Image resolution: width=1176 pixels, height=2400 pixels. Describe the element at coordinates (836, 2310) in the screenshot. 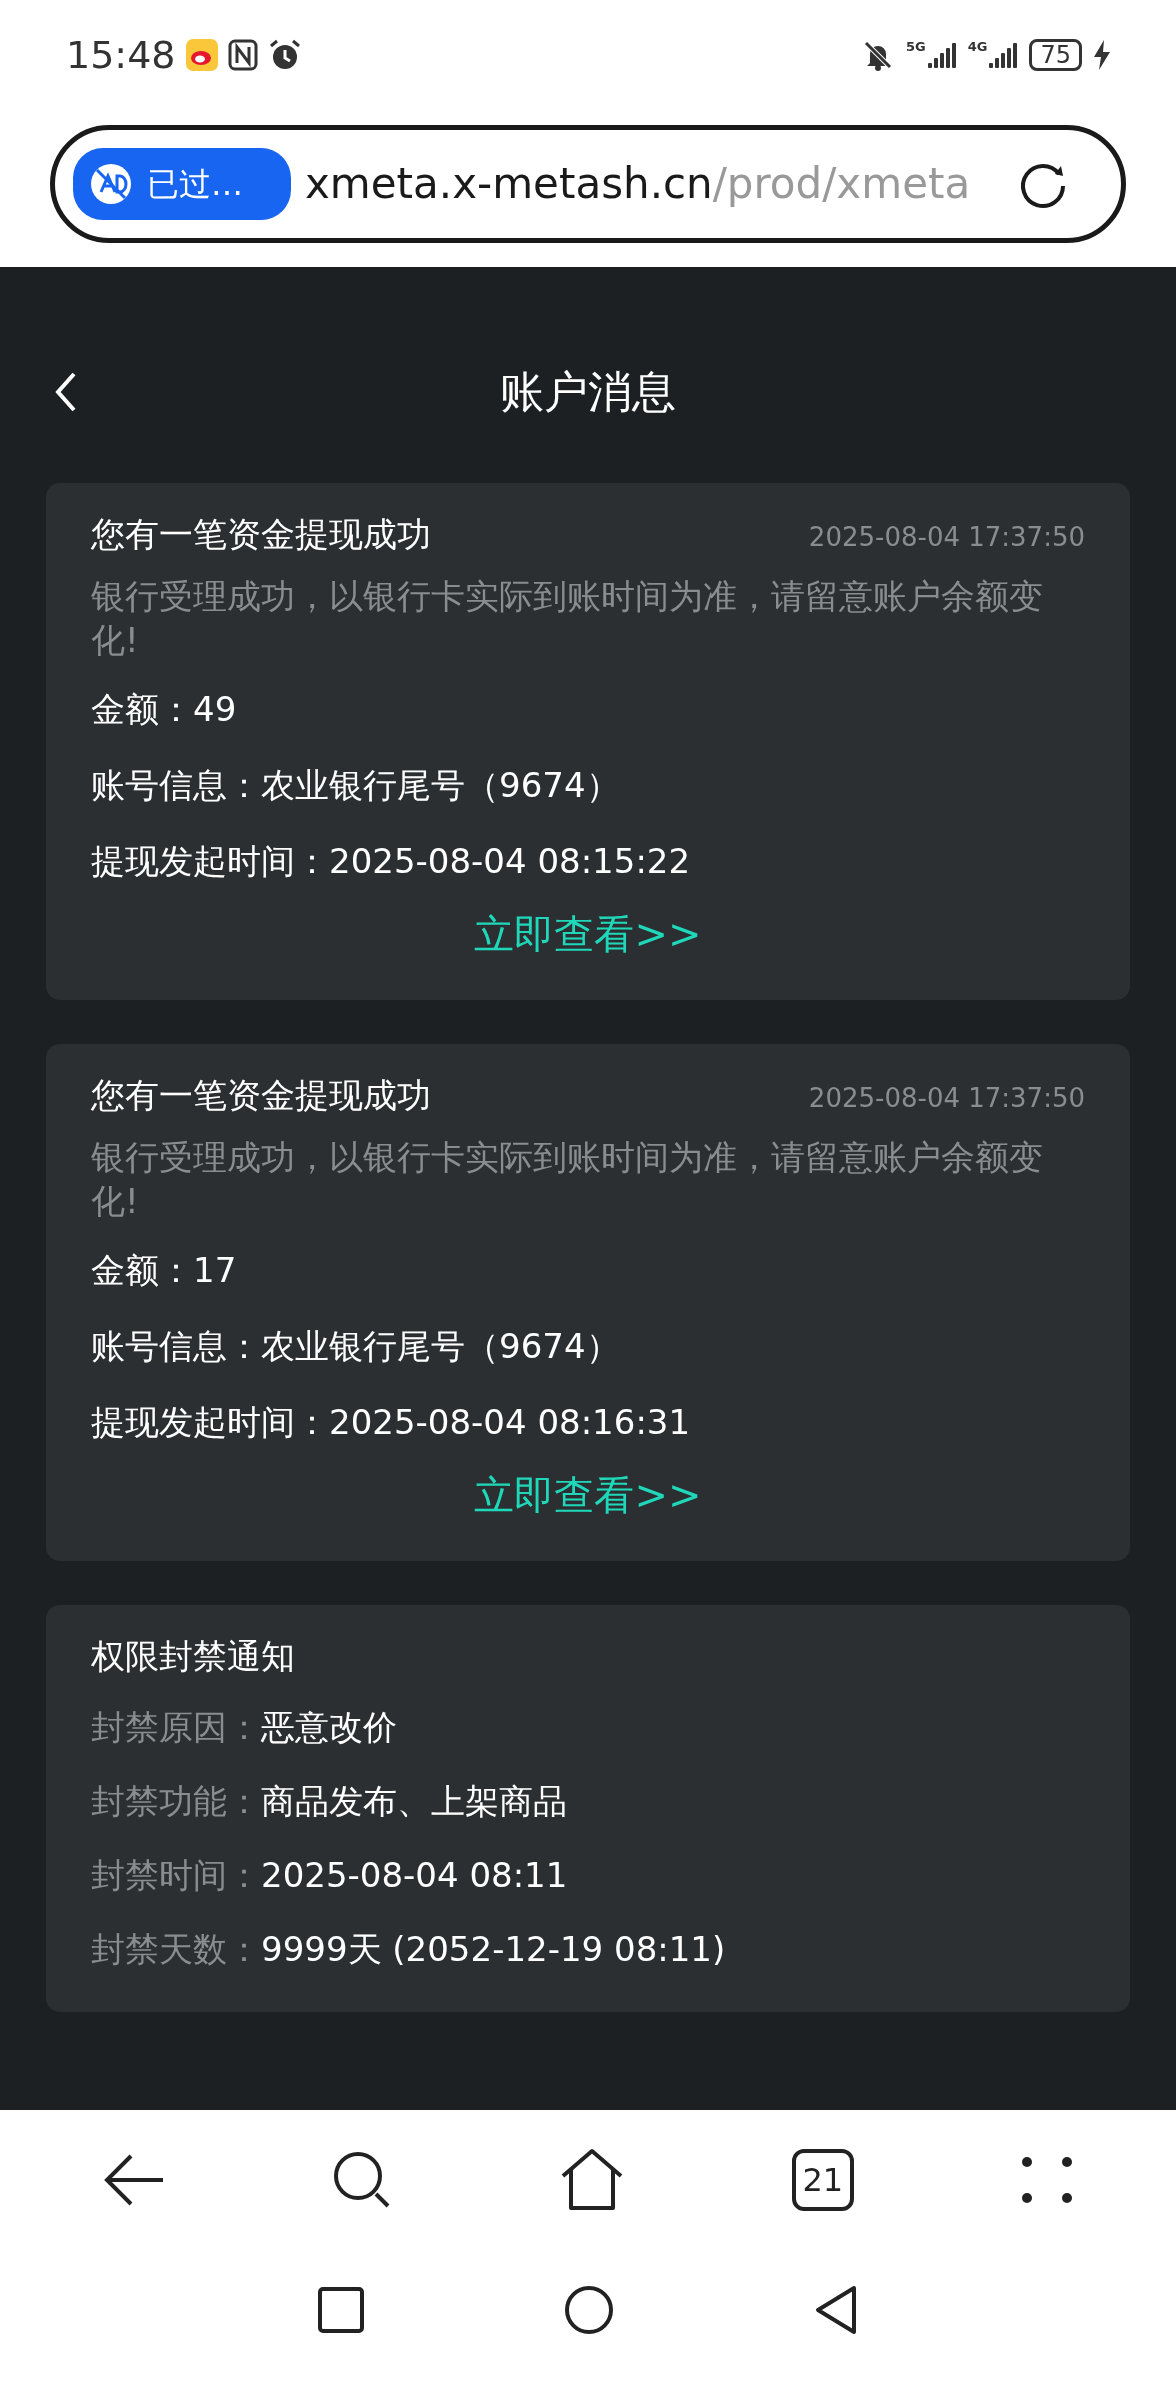

I see `back-triangle-icon` at that location.